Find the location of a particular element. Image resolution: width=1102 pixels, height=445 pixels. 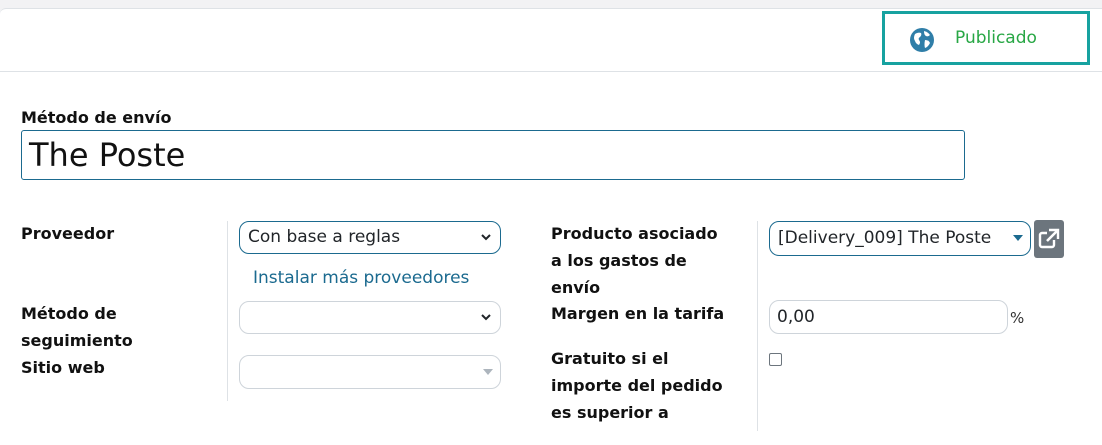

name-input: The Poste is located at coordinates (493, 155).